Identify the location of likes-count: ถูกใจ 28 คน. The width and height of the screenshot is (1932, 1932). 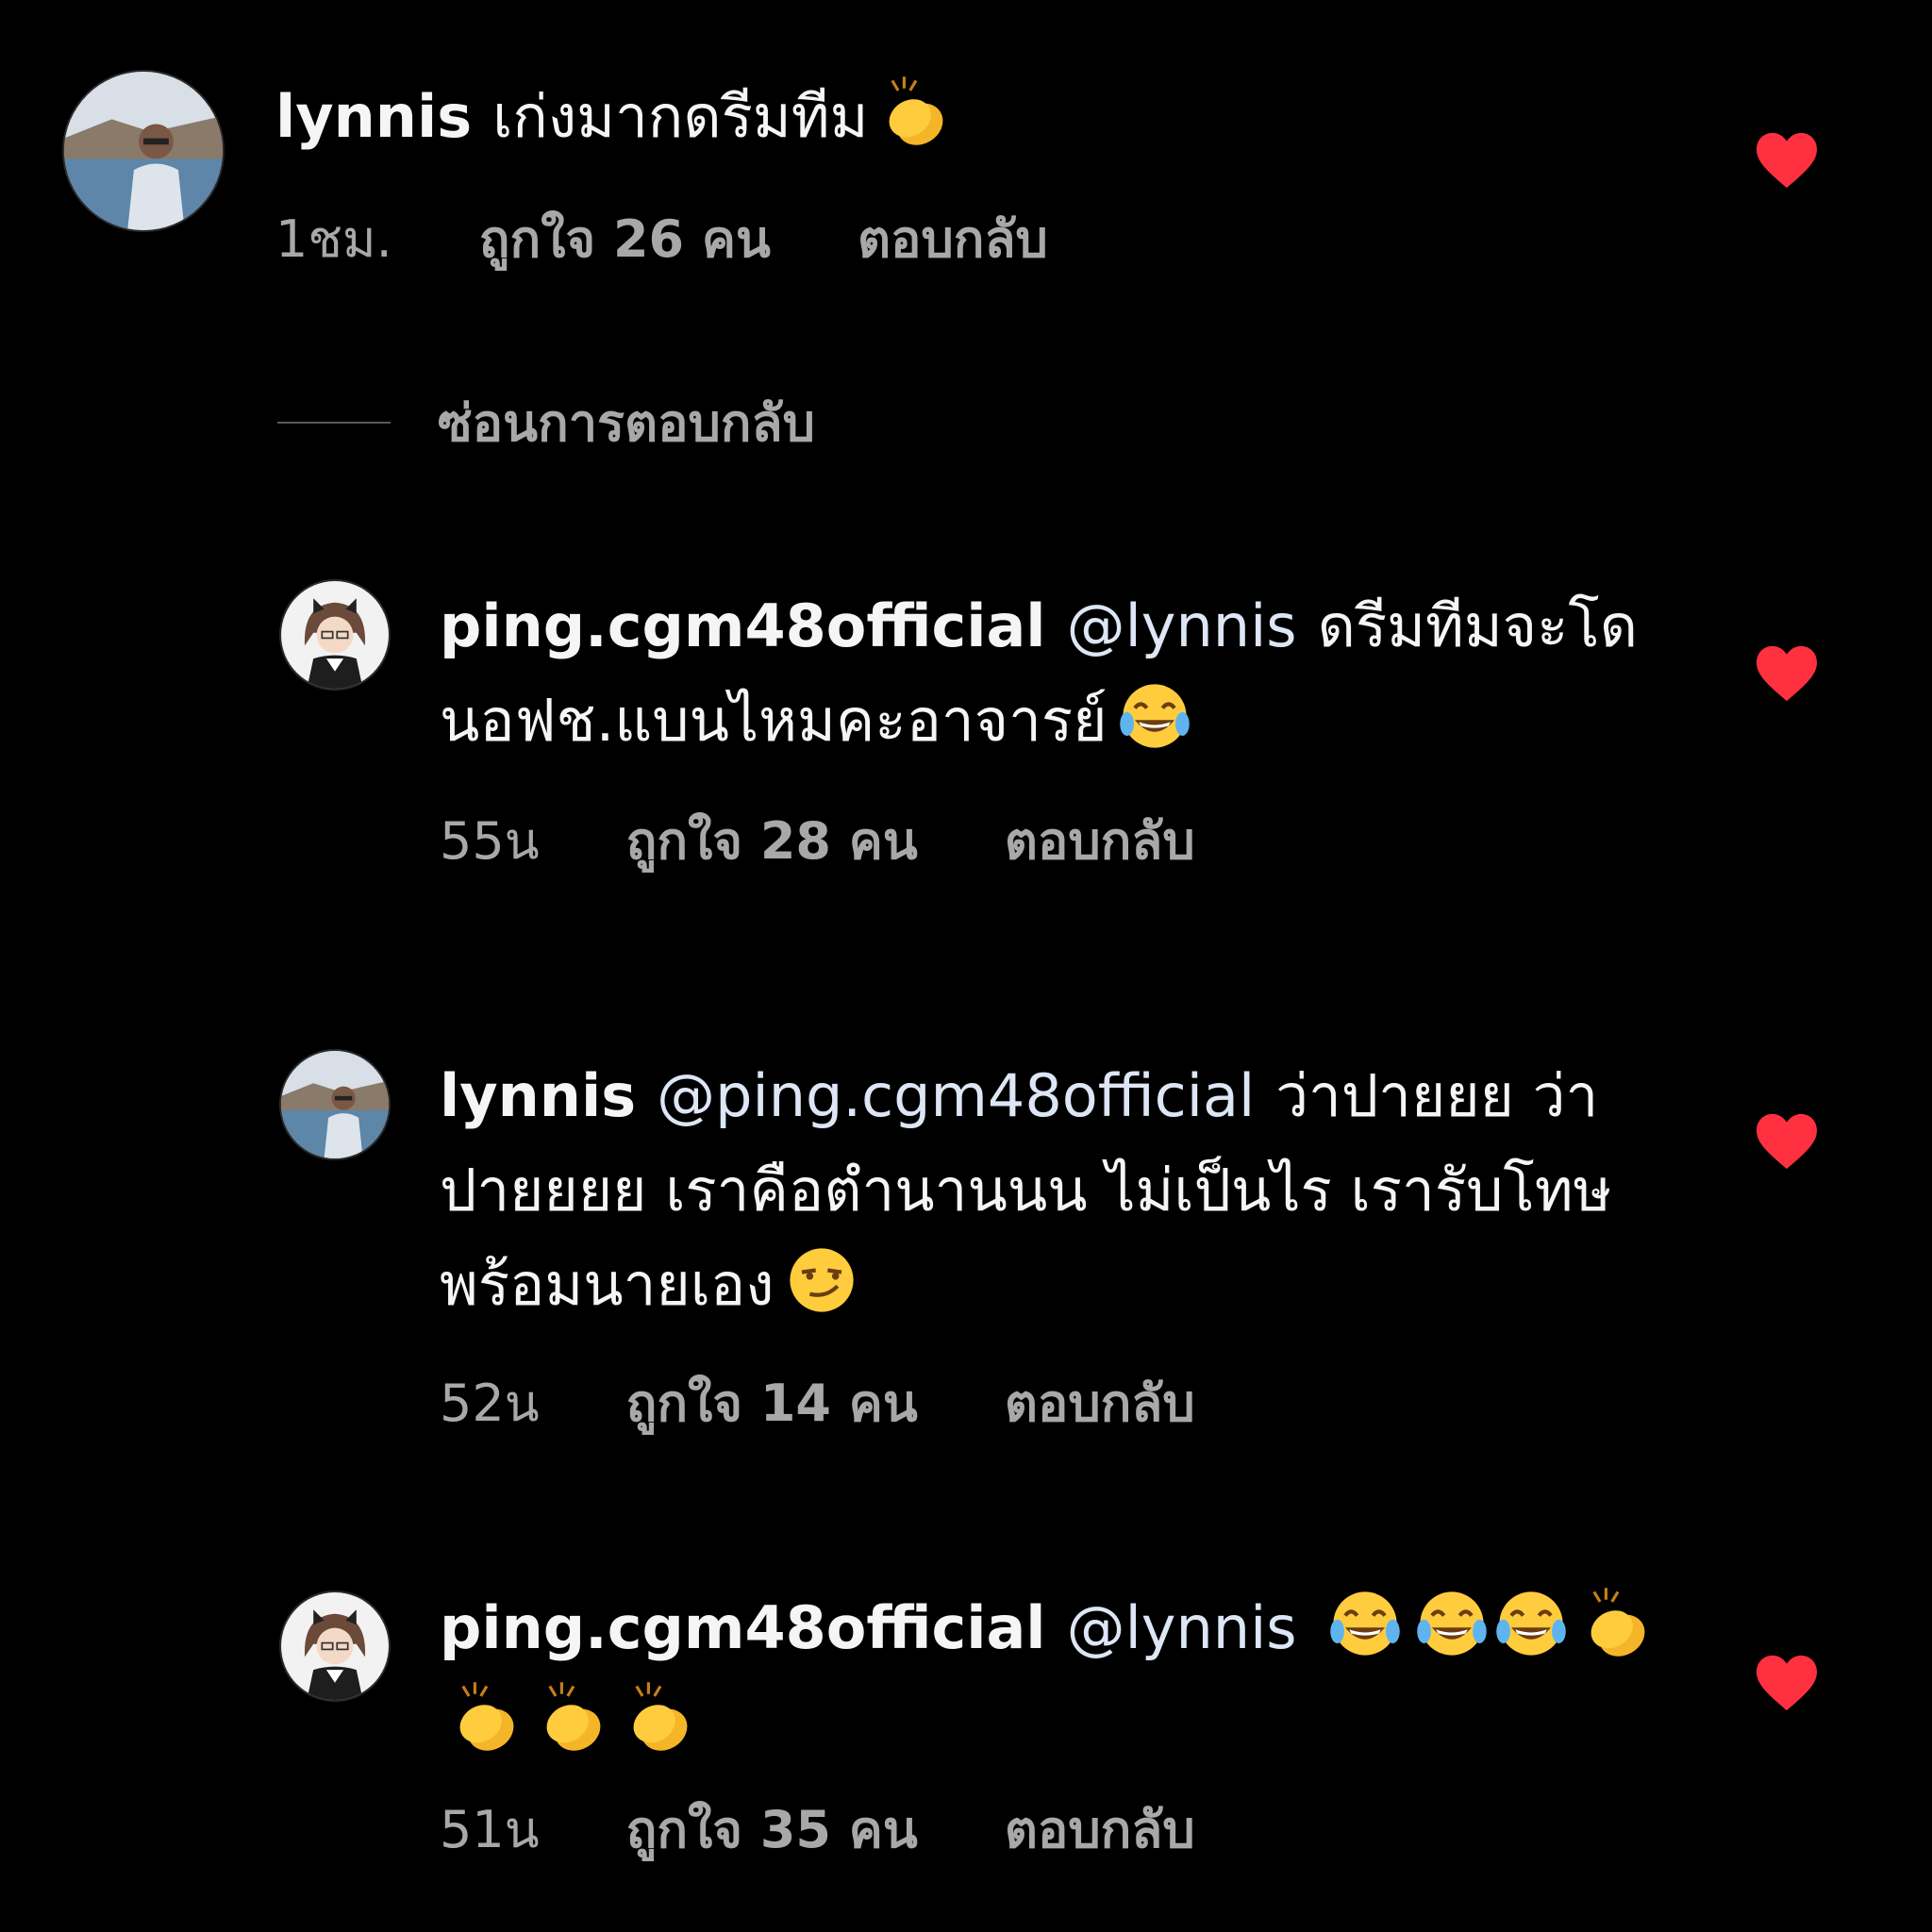
(772, 842).